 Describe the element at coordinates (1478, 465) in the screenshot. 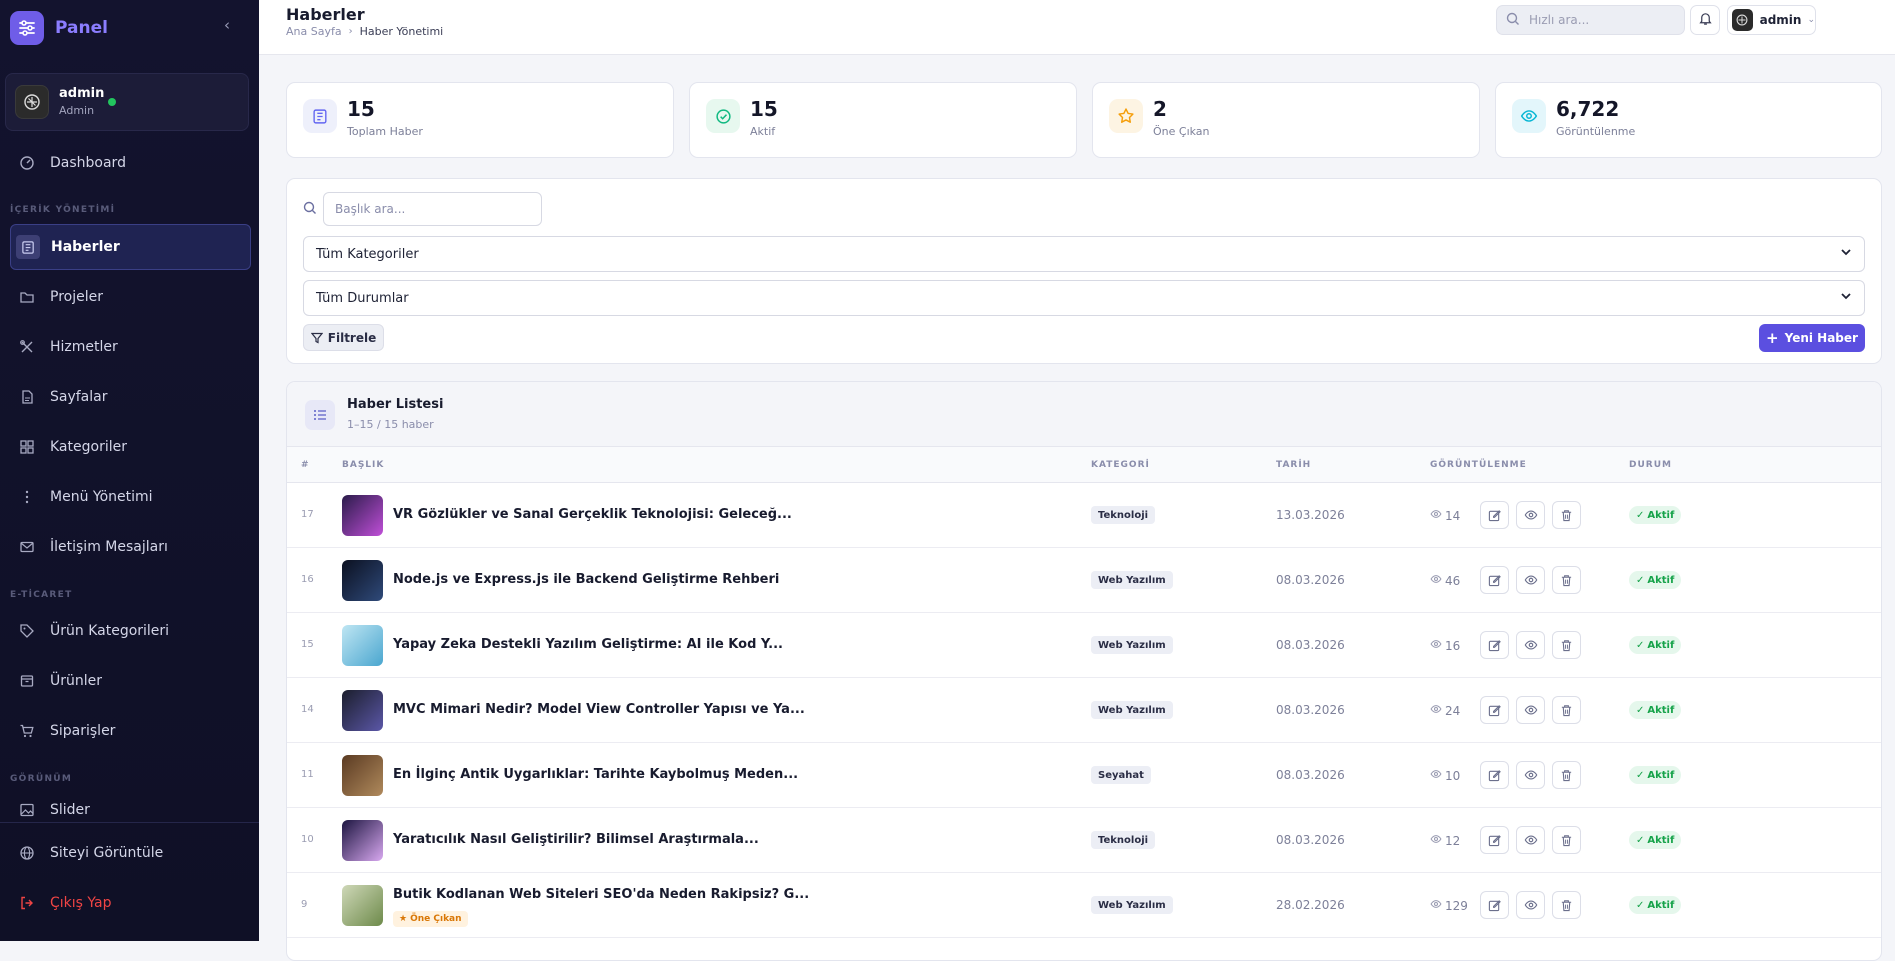

I see `column-header: GÖRÜNTÜLENME` at that location.